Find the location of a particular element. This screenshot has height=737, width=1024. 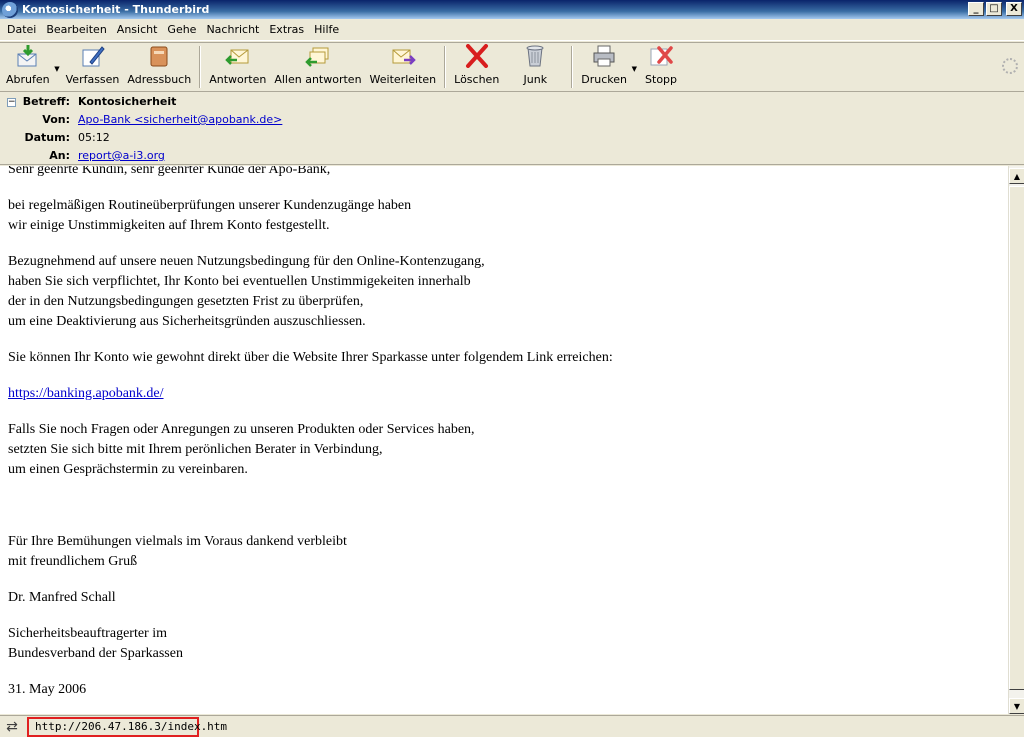

scroll-thumb is located at coordinates (1016, 438).